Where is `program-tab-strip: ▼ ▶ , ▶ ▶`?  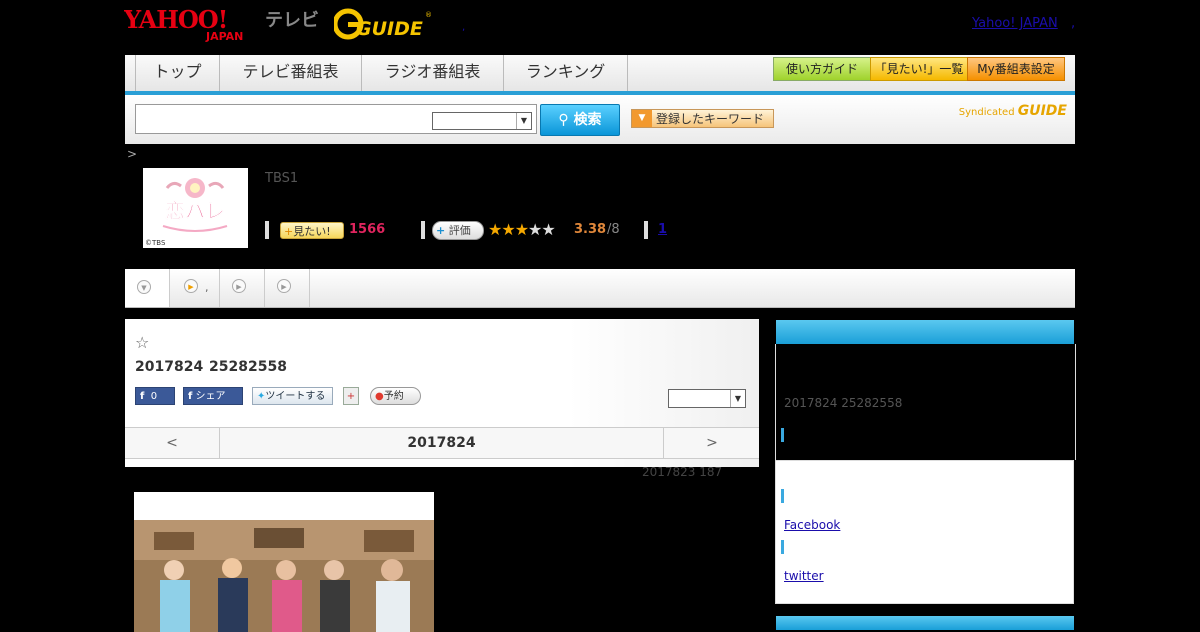
program-tab-strip: ▼ ▶ , ▶ ▶ is located at coordinates (600, 288).